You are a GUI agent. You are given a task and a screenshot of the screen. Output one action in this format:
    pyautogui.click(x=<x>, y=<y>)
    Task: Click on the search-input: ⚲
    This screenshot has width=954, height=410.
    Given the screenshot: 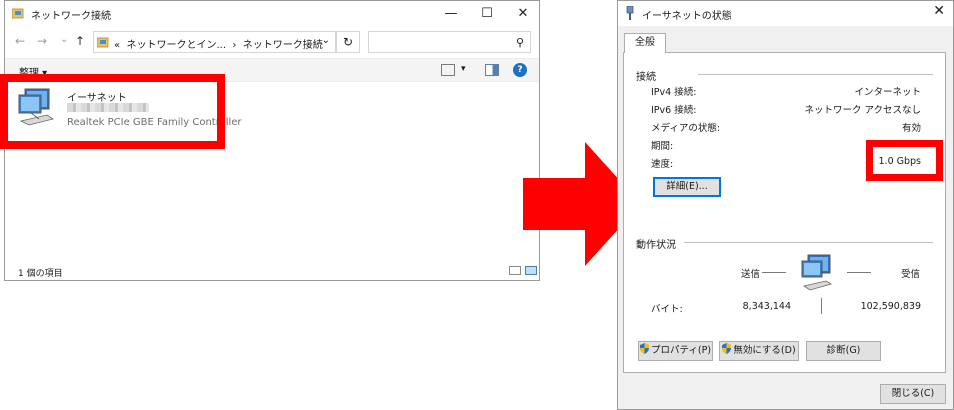 What is the action you would take?
    pyautogui.click(x=449, y=42)
    